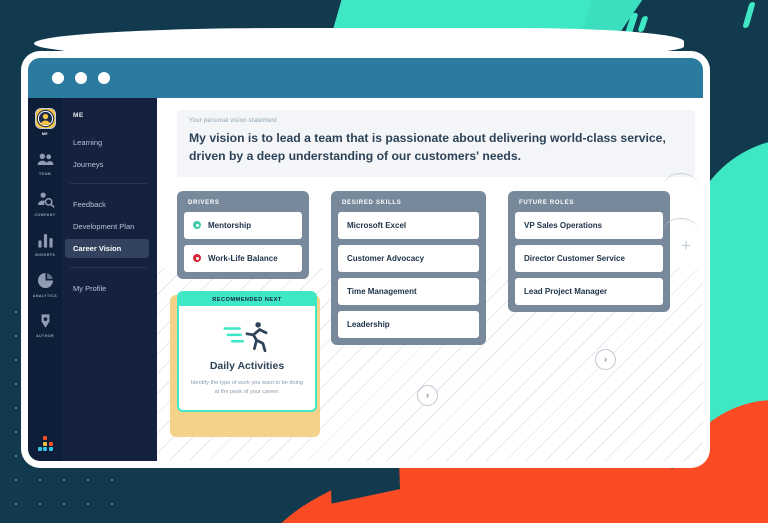  I want to click on pie-chart-icon, so click(45, 280).